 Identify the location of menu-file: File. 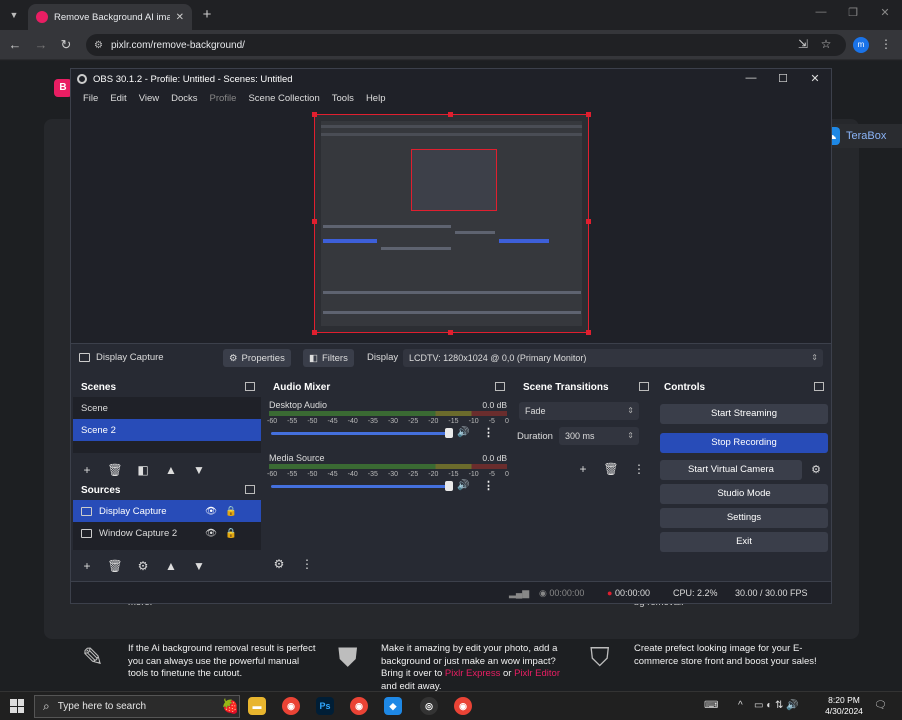
(90, 98).